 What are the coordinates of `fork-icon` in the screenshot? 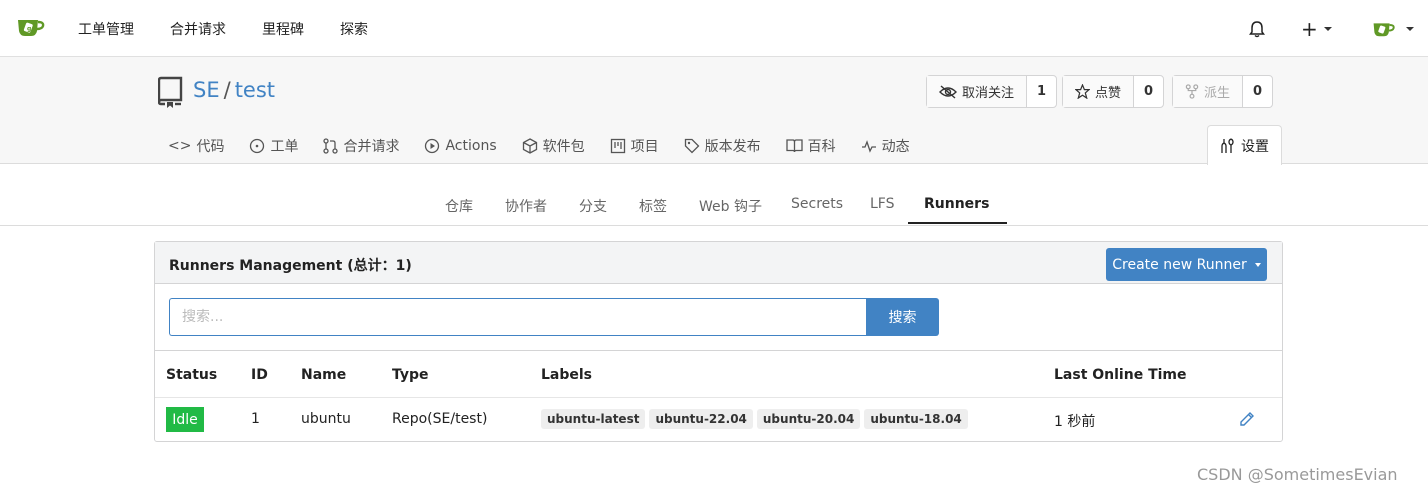 It's located at (1192, 91).